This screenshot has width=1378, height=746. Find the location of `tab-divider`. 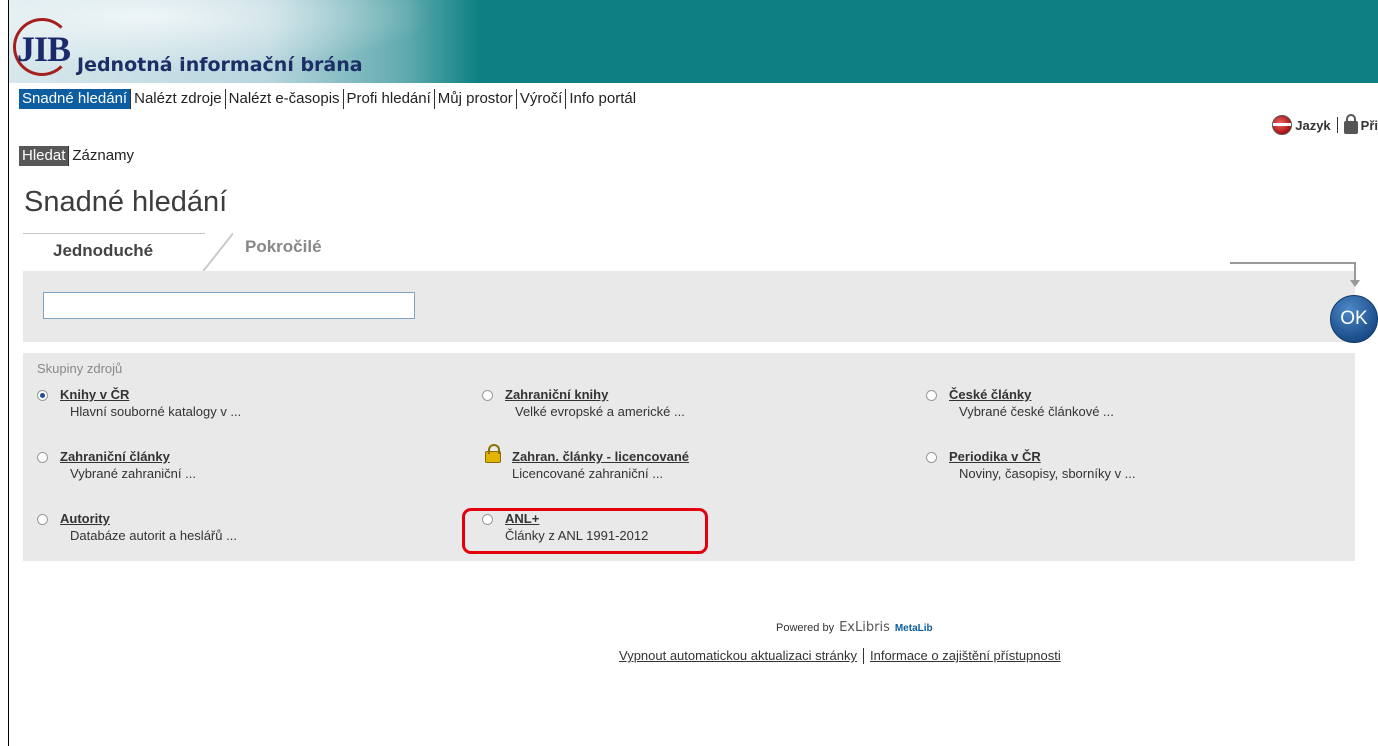

tab-divider is located at coordinates (218, 252).